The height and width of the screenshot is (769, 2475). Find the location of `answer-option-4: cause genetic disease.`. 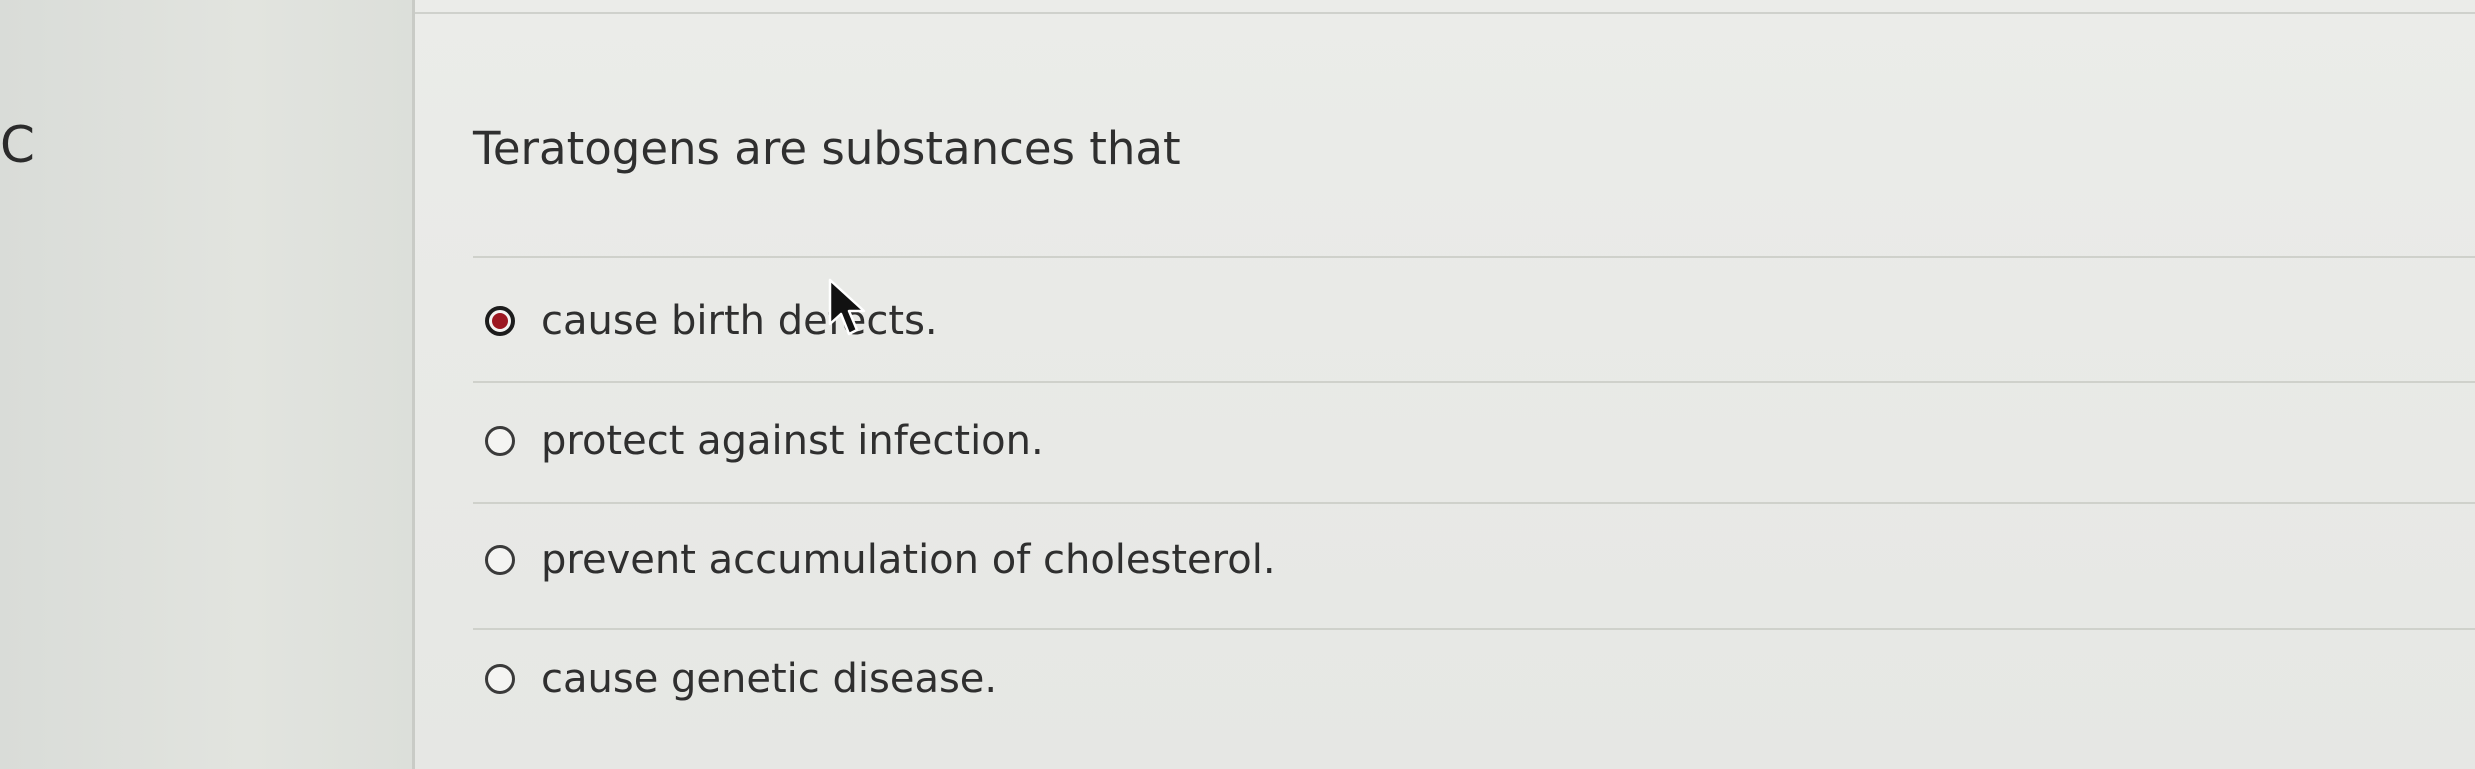

answer-option-4: cause genetic disease. is located at coordinates (741, 679).